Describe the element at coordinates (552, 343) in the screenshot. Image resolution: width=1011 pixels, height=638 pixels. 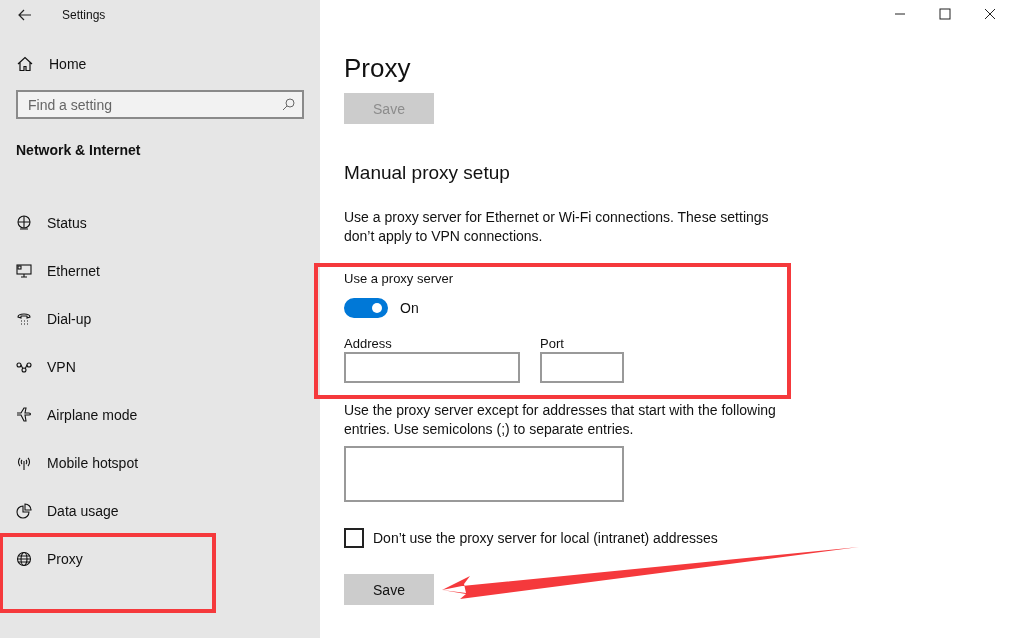
I see `port-label: Port` at that location.